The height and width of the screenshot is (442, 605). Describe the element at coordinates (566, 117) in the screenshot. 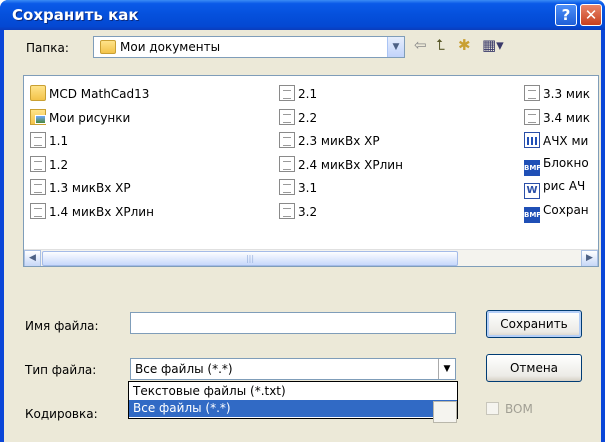

I see `file-item-label: 3.4 мик` at that location.